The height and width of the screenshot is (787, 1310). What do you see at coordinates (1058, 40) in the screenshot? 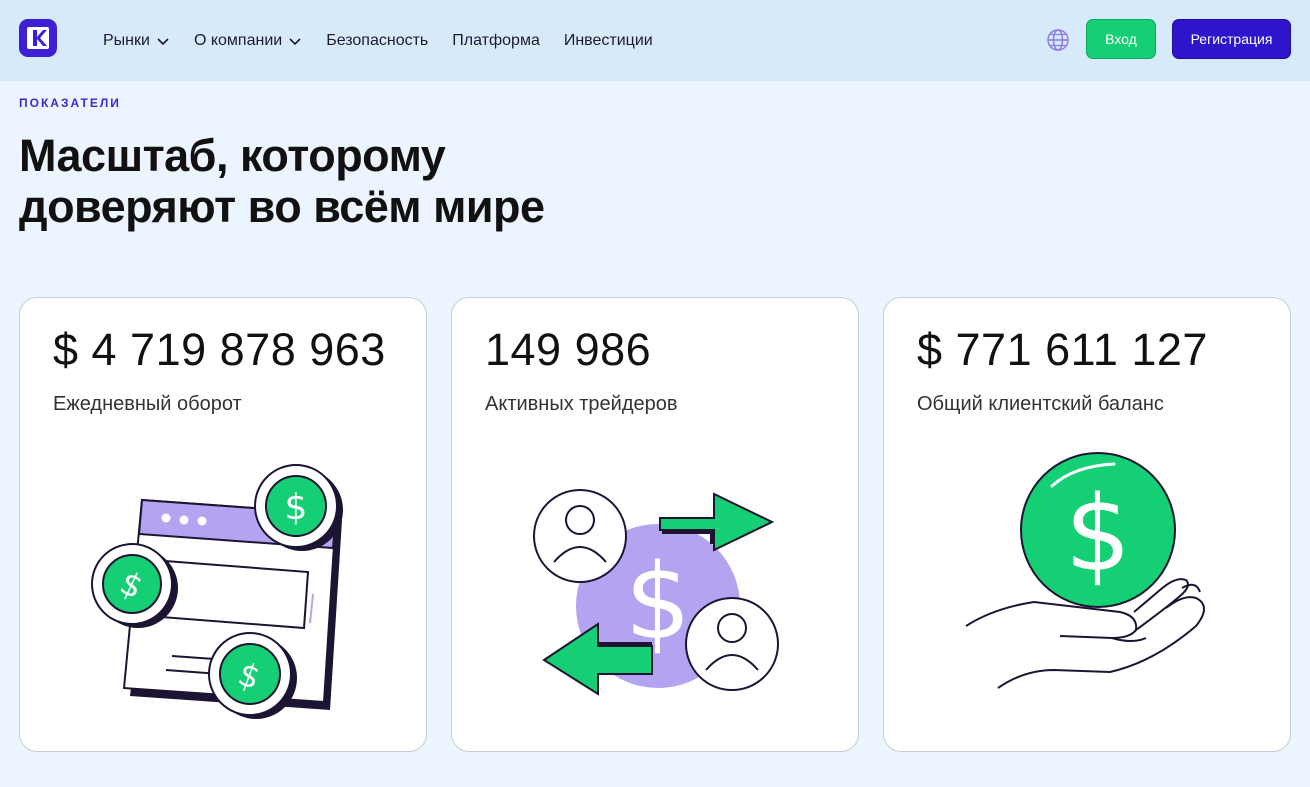
I see `globe-icon` at bounding box center [1058, 40].